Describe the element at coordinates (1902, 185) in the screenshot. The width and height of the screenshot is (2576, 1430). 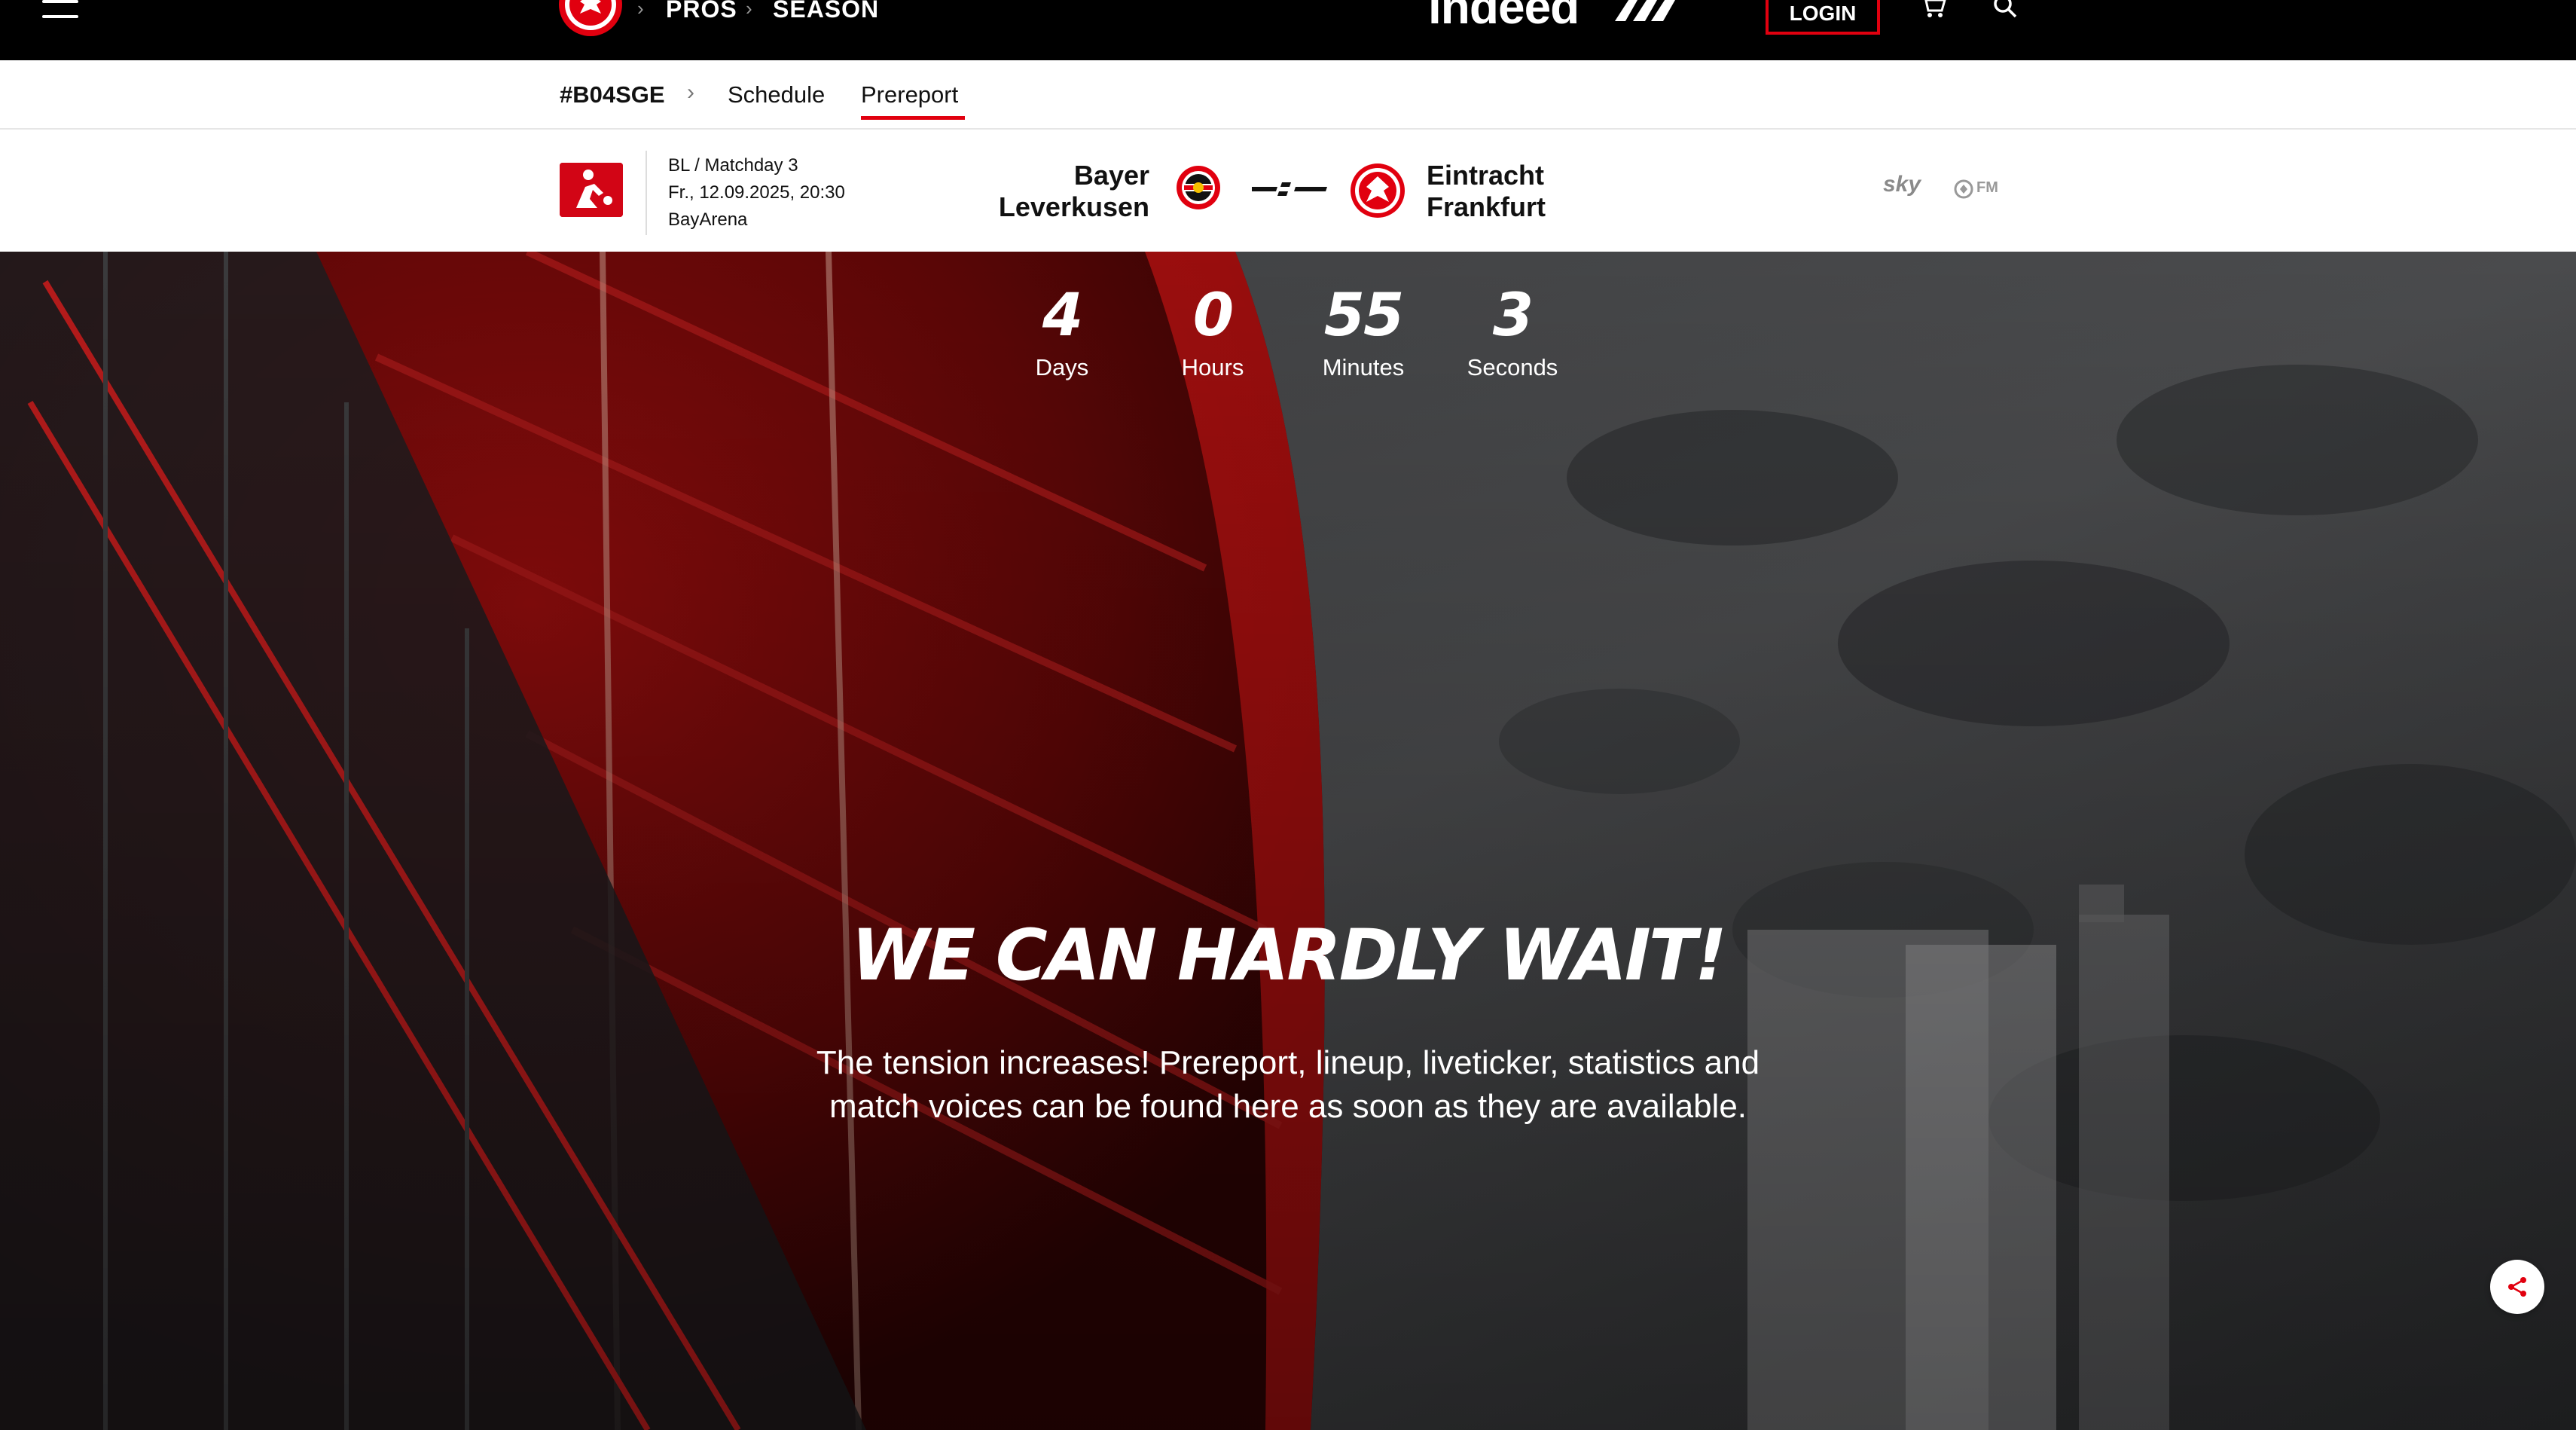
I see `sky-broadcaster-logo: sky` at that location.